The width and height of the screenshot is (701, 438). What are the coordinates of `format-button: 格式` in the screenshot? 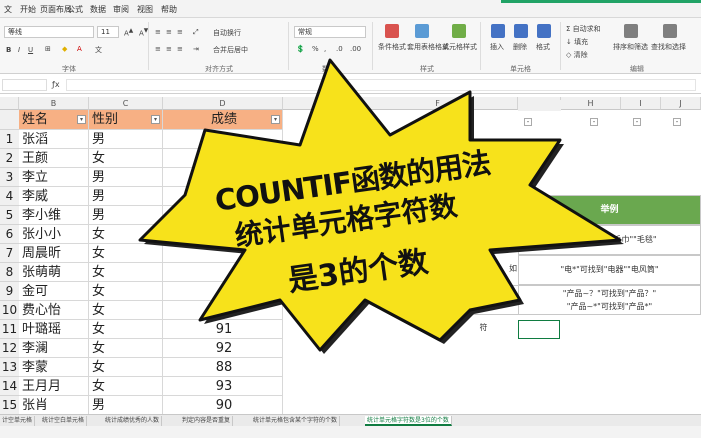 It's located at (543, 47).